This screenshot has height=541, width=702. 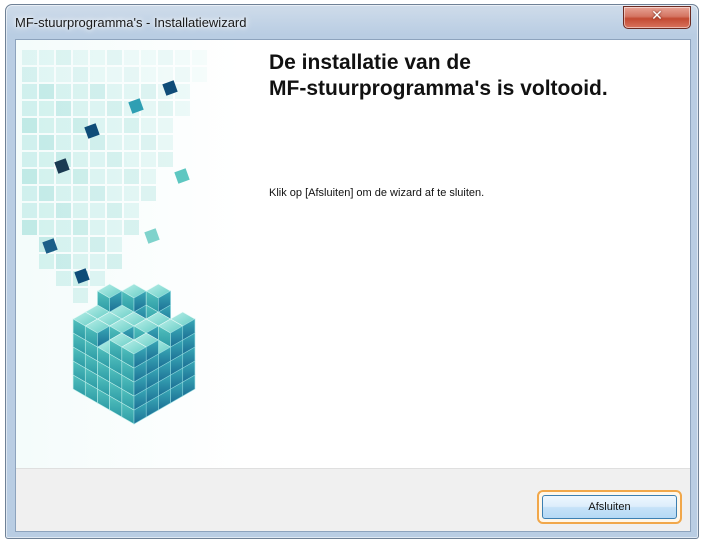 I want to click on heading-line-2: MF-stuurprogramma's is voltooid., so click(x=438, y=88).